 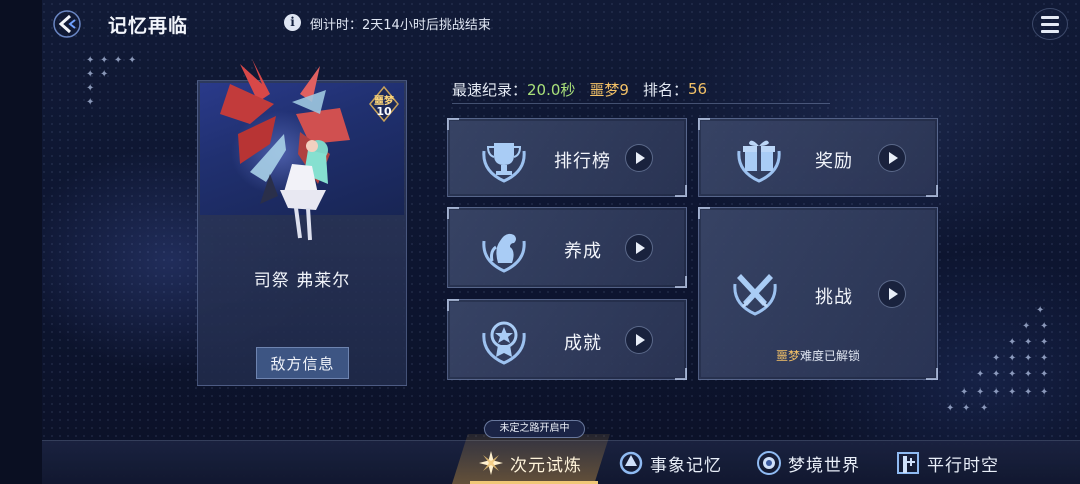 I want to click on stats-divider, so click(x=641, y=103).